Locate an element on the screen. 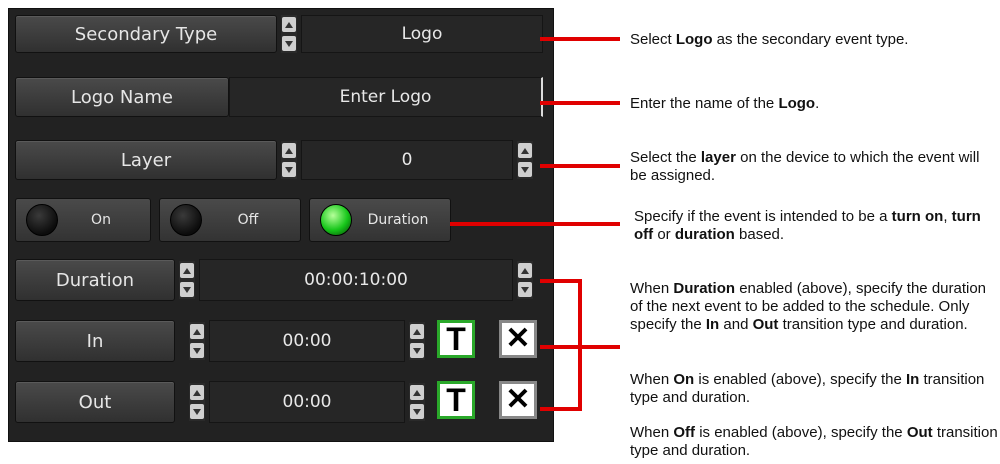 This screenshot has height=464, width=1000. duration-button: Duration is located at coordinates (95, 280).